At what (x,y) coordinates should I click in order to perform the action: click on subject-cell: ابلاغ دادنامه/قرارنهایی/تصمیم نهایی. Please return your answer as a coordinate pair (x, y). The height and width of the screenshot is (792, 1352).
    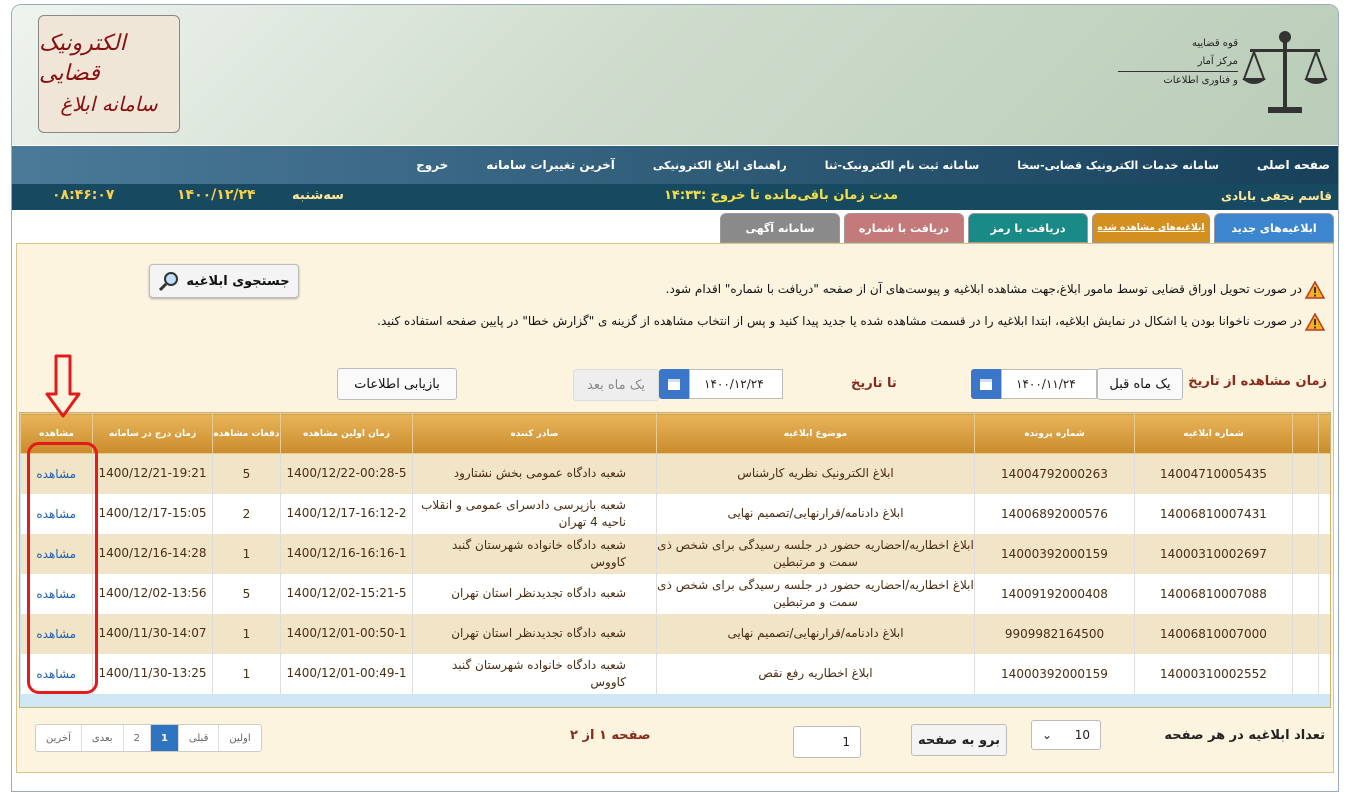
    Looking at the image, I should click on (815, 633).